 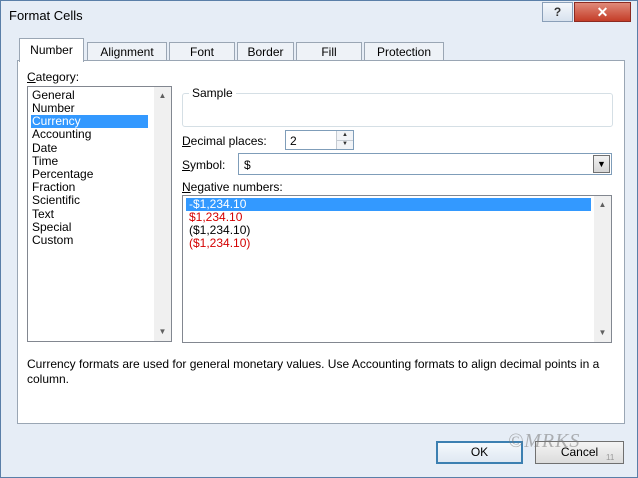 What do you see at coordinates (55, 200) in the screenshot?
I see `category-item-scientific: Scientific` at bounding box center [55, 200].